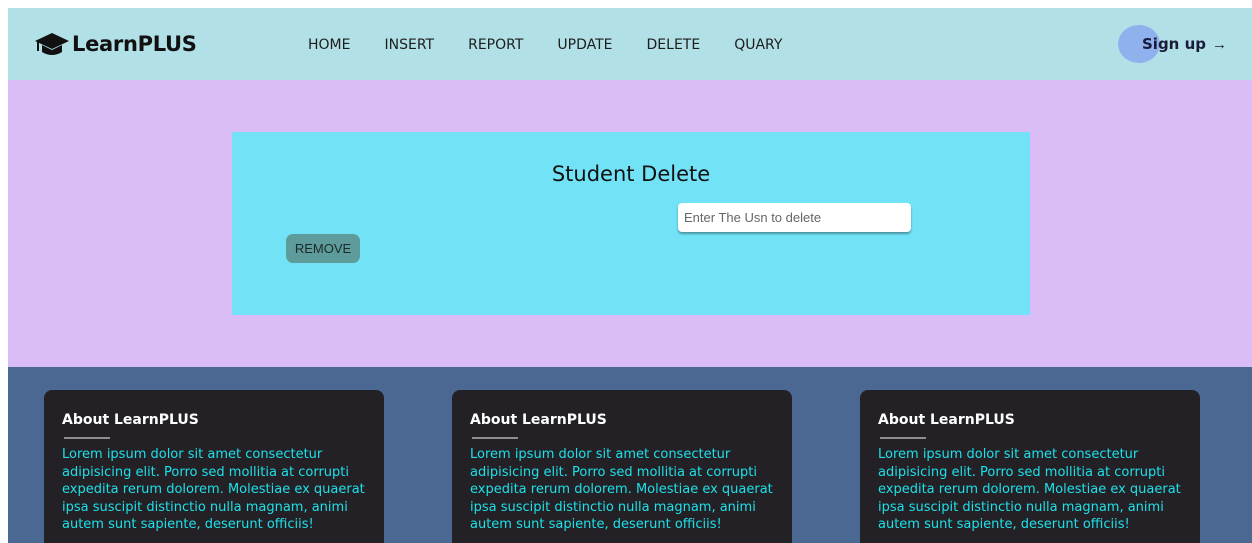 The width and height of the screenshot is (1252, 543). Describe the element at coordinates (758, 45) in the screenshot. I see `nav-link-quary: QUARY` at that location.